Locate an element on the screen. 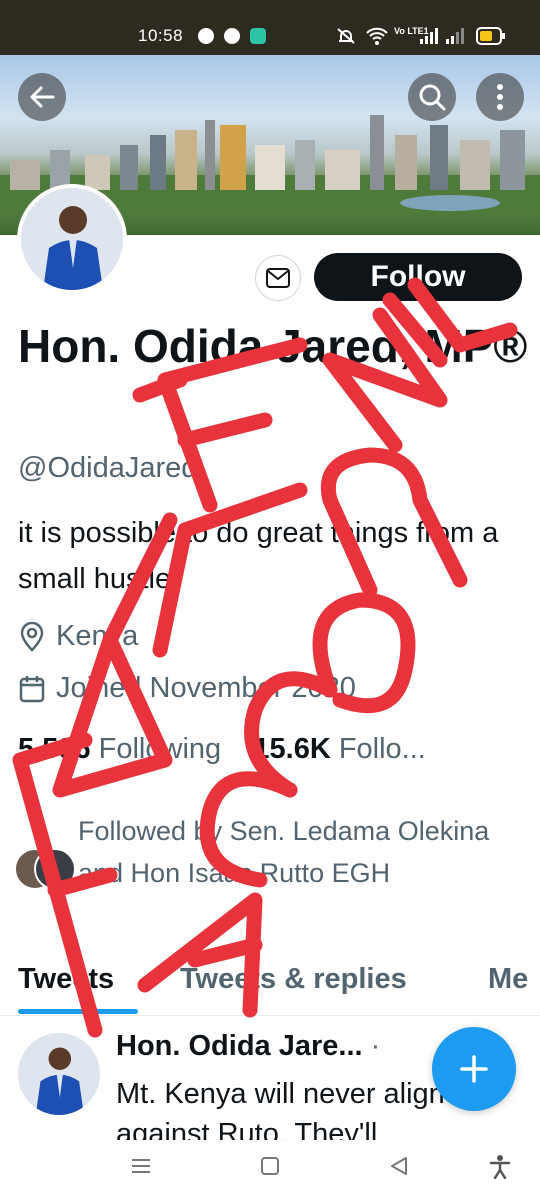 The width and height of the screenshot is (540, 1200). active-tab-indicator is located at coordinates (78, 1011).